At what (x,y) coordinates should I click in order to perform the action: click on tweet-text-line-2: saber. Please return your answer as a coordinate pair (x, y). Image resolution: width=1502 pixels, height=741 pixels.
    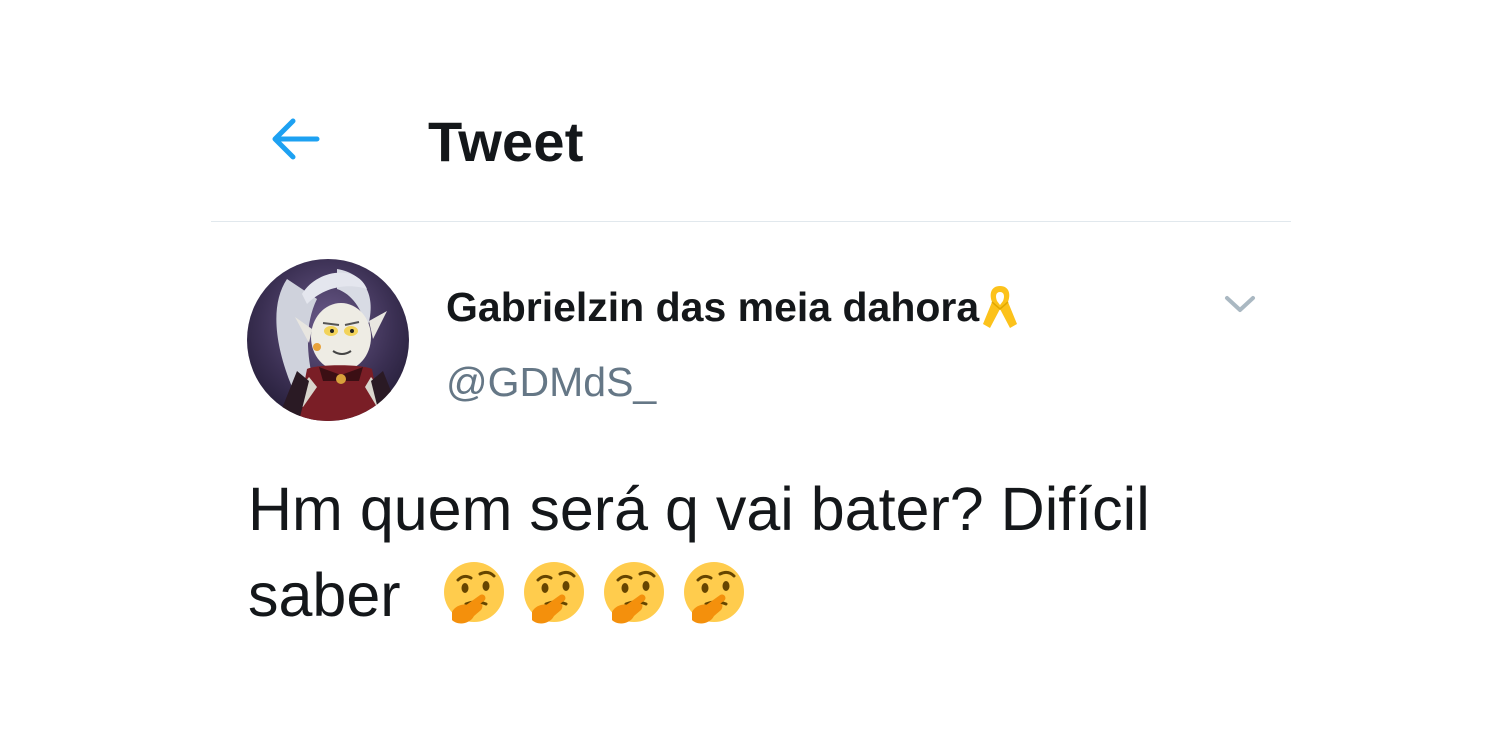
    Looking at the image, I should click on (753, 595).